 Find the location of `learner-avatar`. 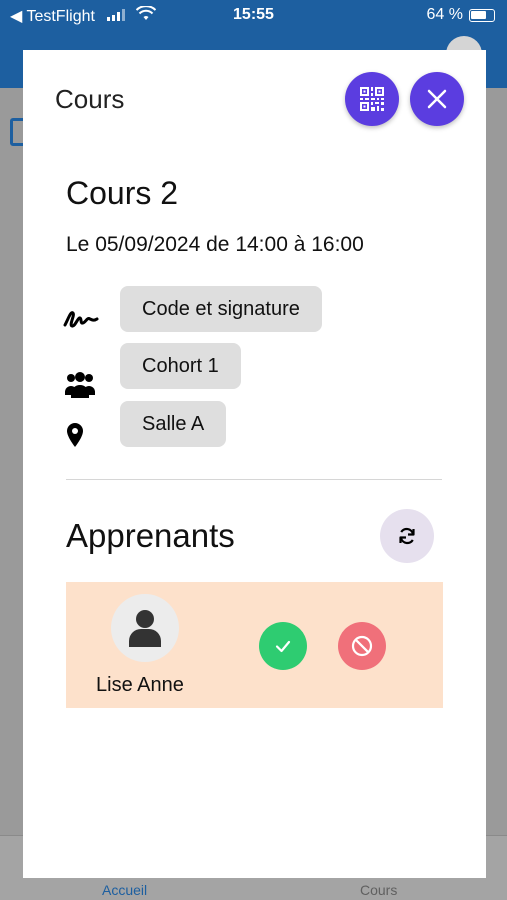

learner-avatar is located at coordinates (145, 628).